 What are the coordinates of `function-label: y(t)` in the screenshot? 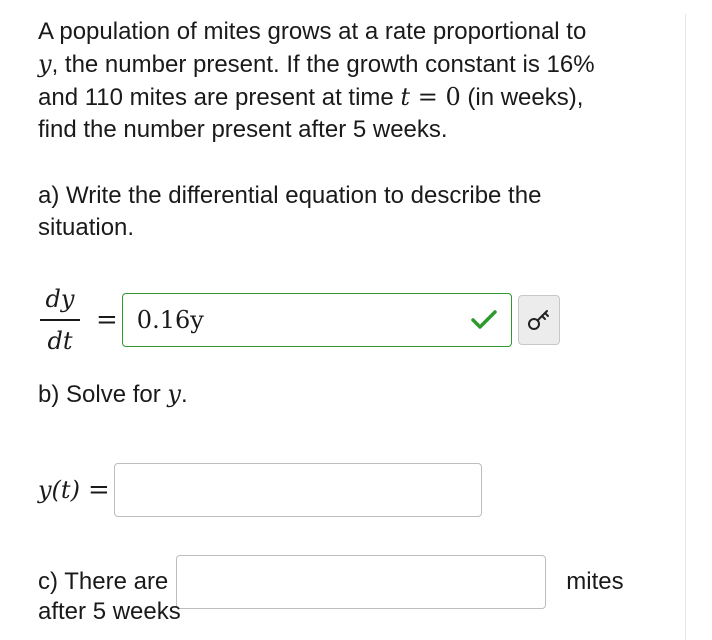 It's located at (59, 490).